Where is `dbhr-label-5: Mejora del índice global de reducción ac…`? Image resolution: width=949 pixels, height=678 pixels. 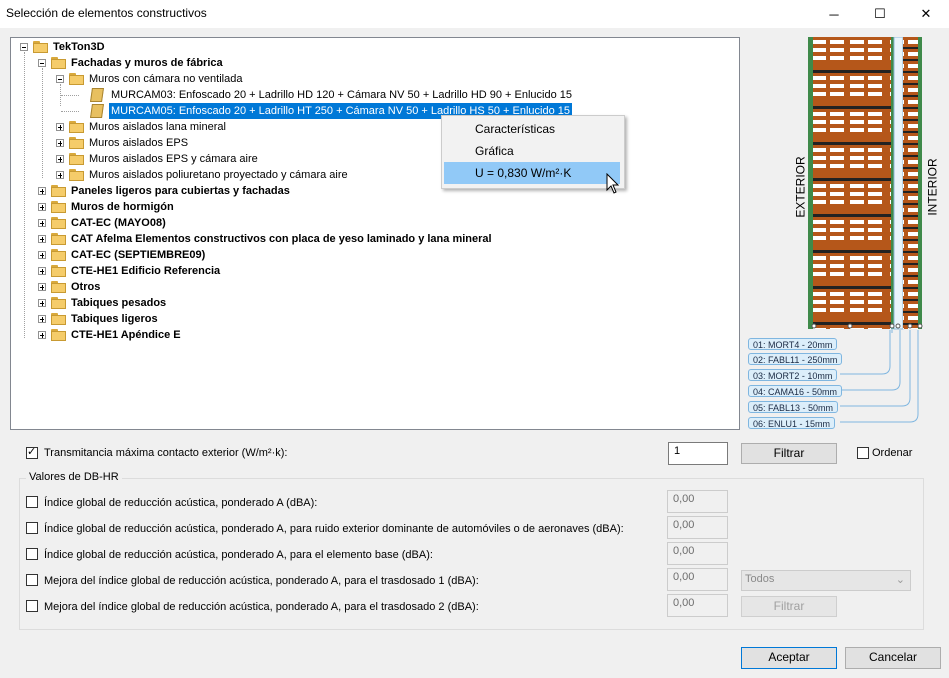
dbhr-label-5: Mejora del índice global de reducción ac… is located at coordinates (261, 607).